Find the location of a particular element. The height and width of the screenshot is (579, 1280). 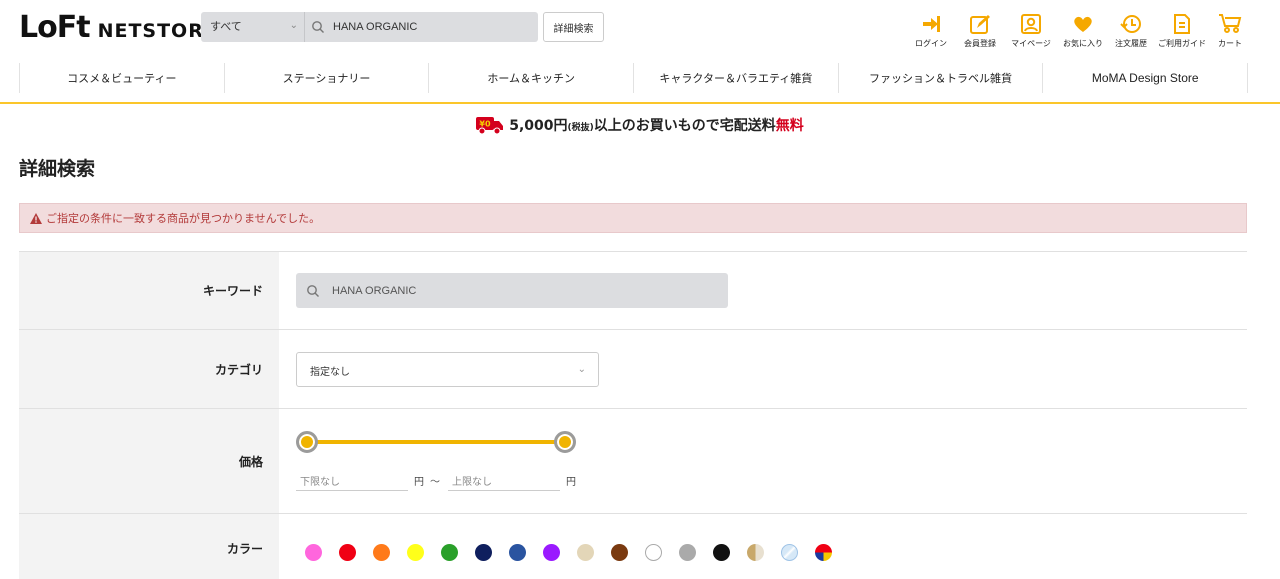

promo-free: 無料 is located at coordinates (789, 126).